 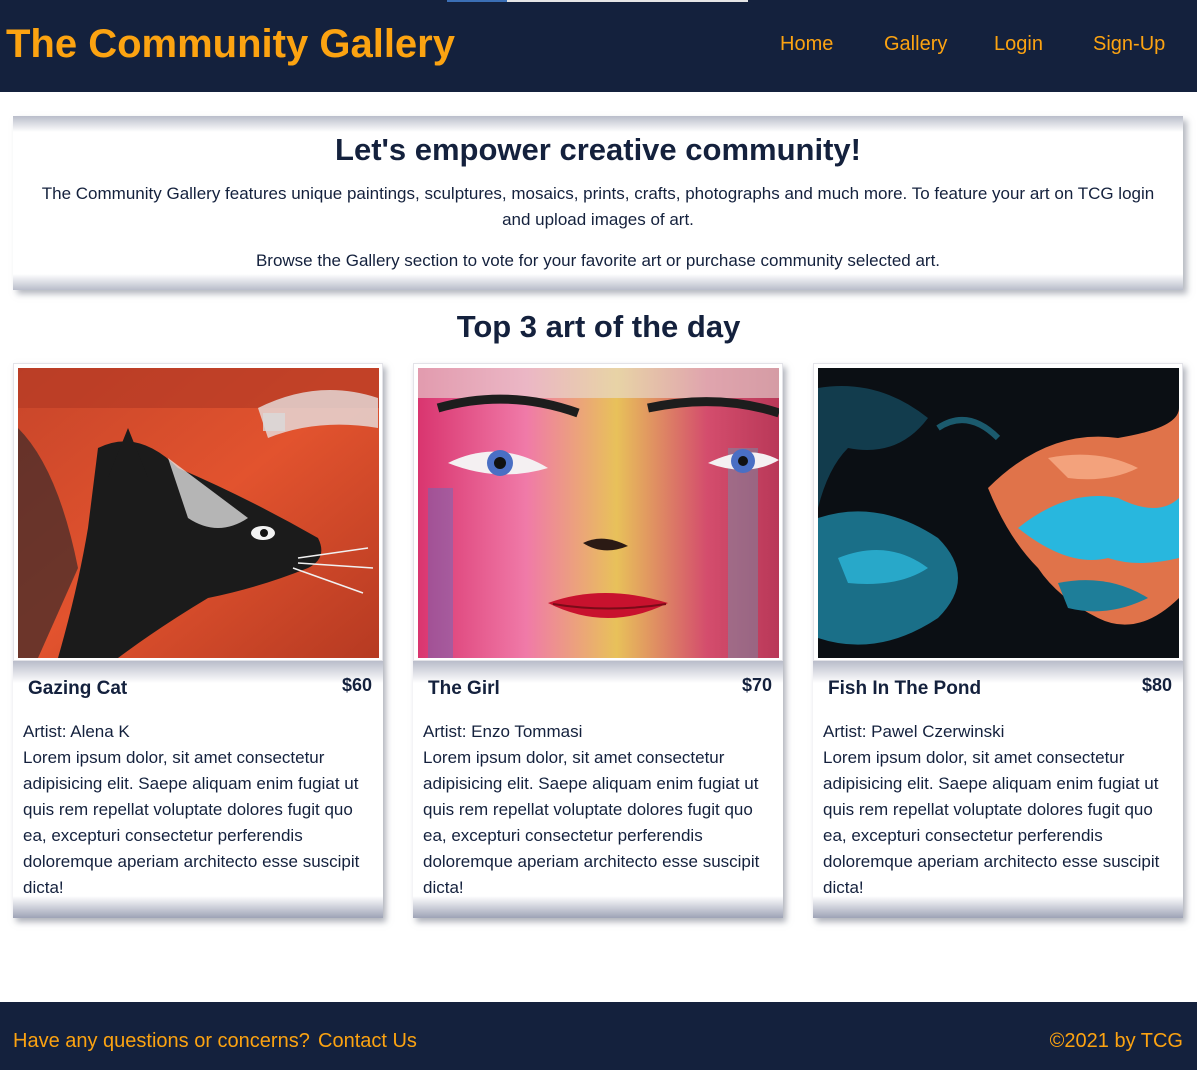 I want to click on art-title: Fish In The Pond, so click(x=904, y=689).